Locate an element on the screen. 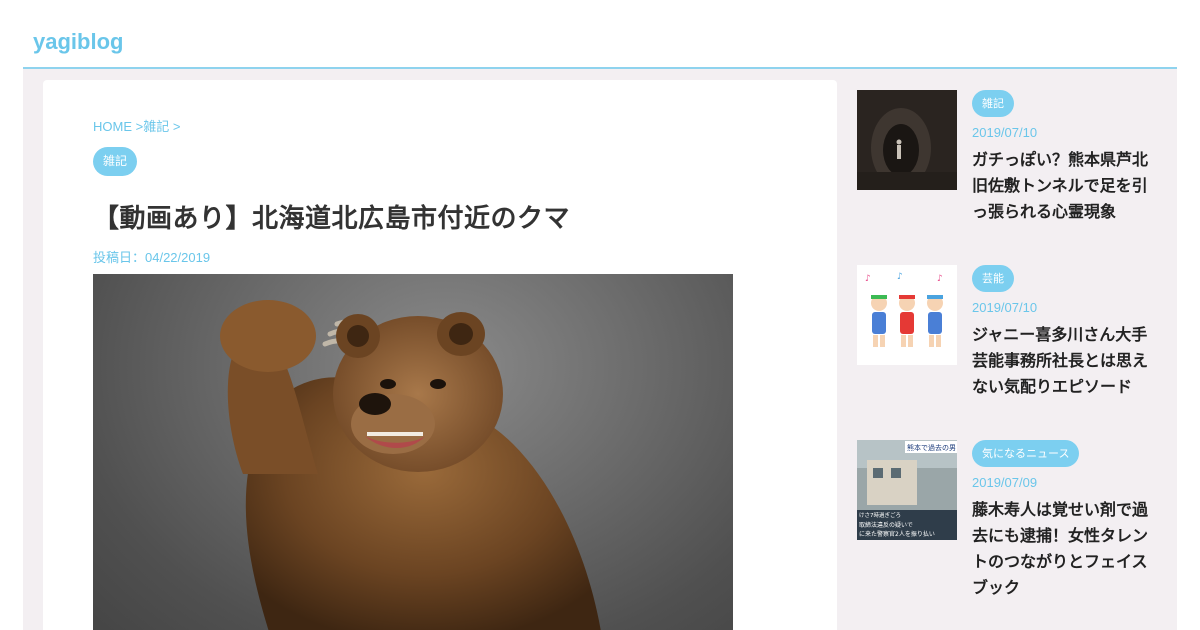 This screenshot has width=1200, height=630. post-thumbnail: 熊本で過去の男 けさ7時過ぎごろ 取締法違反の疑いで に来た警察官2人を振り払い is located at coordinates (907, 490).